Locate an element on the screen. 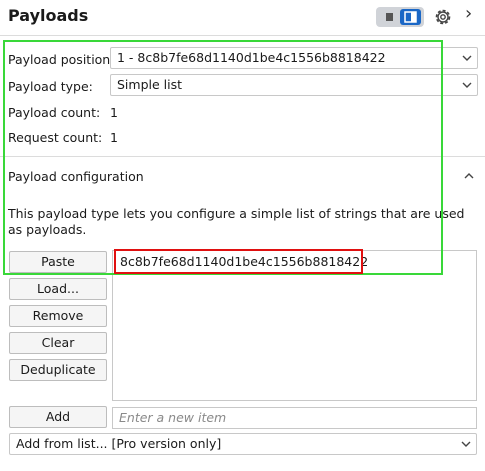  collapse-panel-icon: › is located at coordinates (468, 13).